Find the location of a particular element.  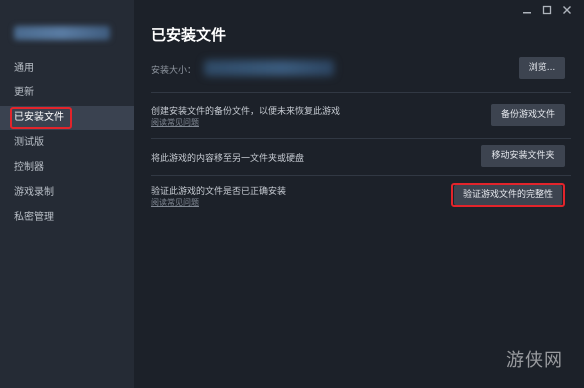

sidebar-item-privacy: 私密管理 is located at coordinates (67, 218).